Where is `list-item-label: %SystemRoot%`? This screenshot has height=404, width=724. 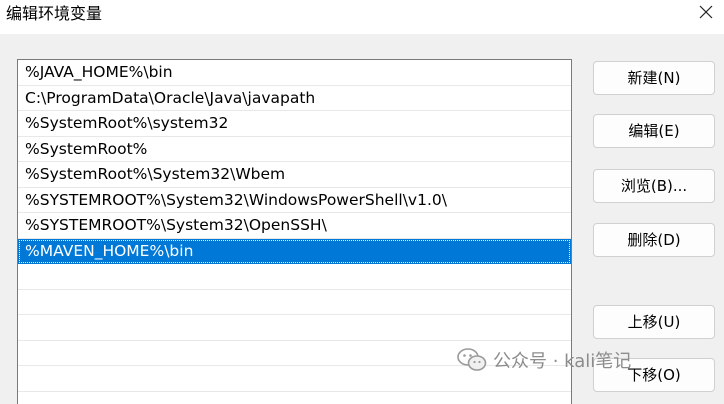
list-item-label: %SystemRoot% is located at coordinates (86, 149).